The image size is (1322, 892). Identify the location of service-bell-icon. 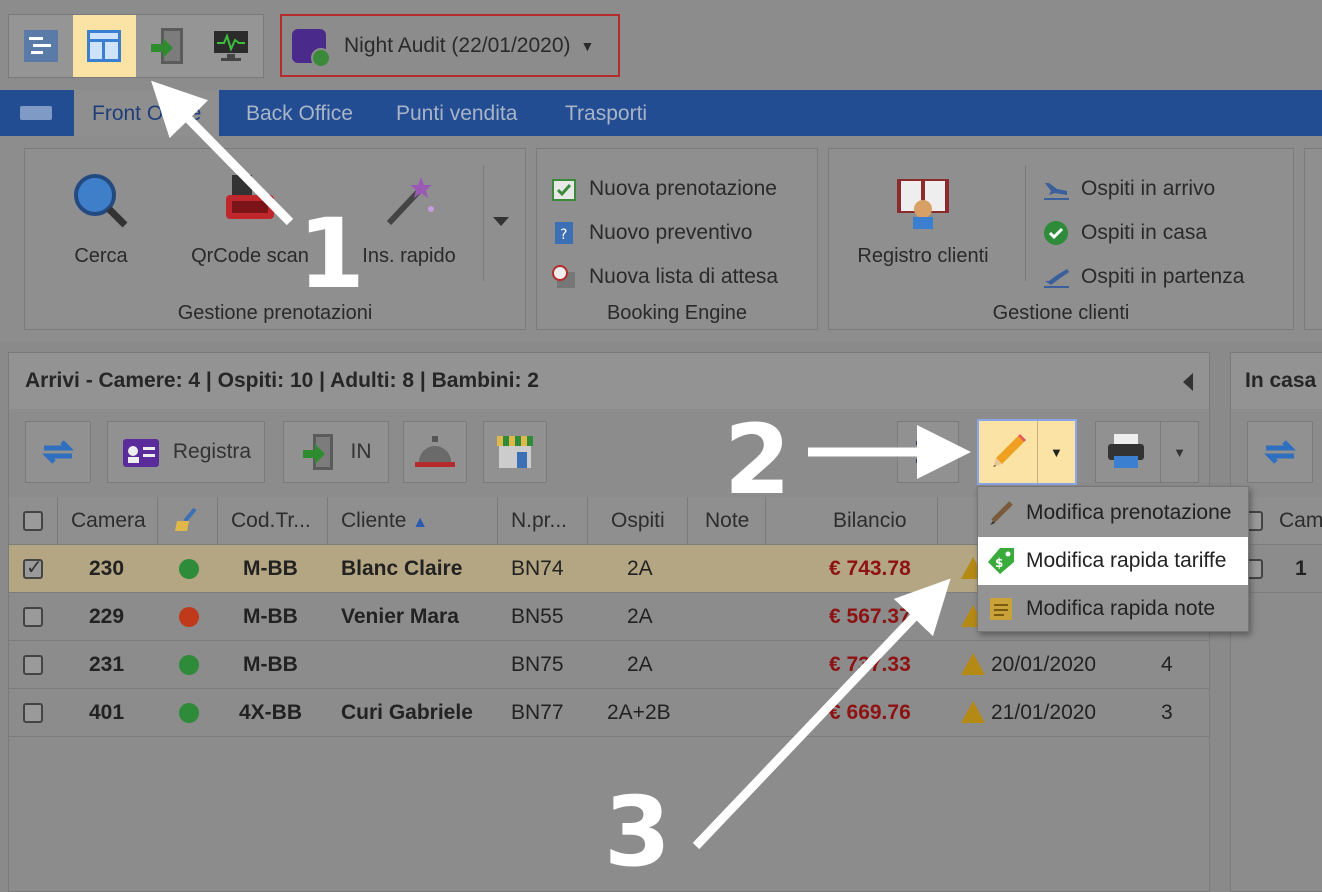
(435, 451).